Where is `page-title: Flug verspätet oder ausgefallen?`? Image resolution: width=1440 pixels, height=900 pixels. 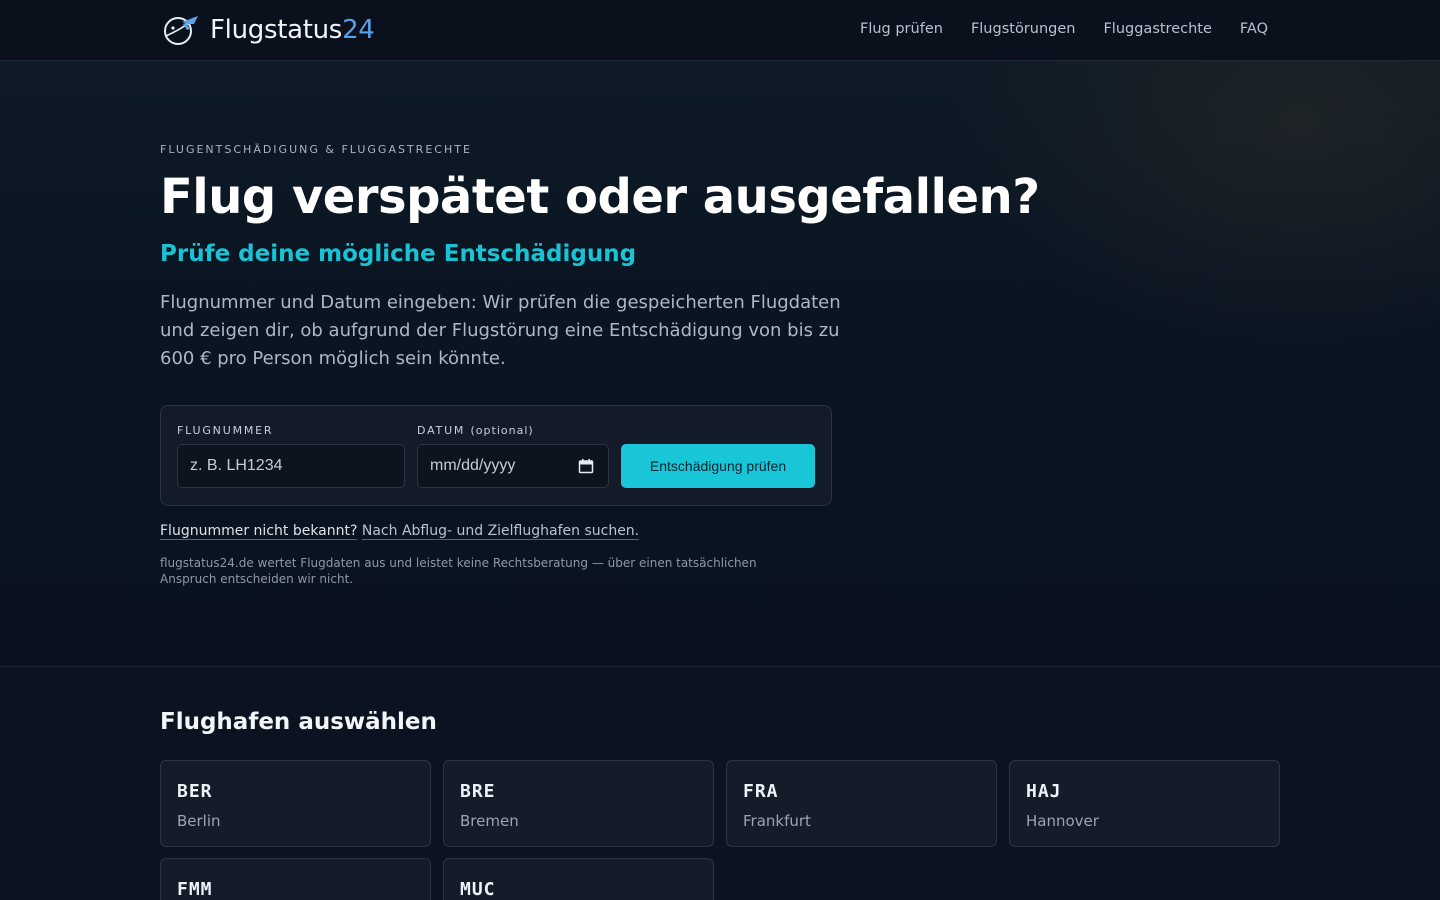
page-title: Flug verspätet oder ausgefallen? is located at coordinates (600, 197).